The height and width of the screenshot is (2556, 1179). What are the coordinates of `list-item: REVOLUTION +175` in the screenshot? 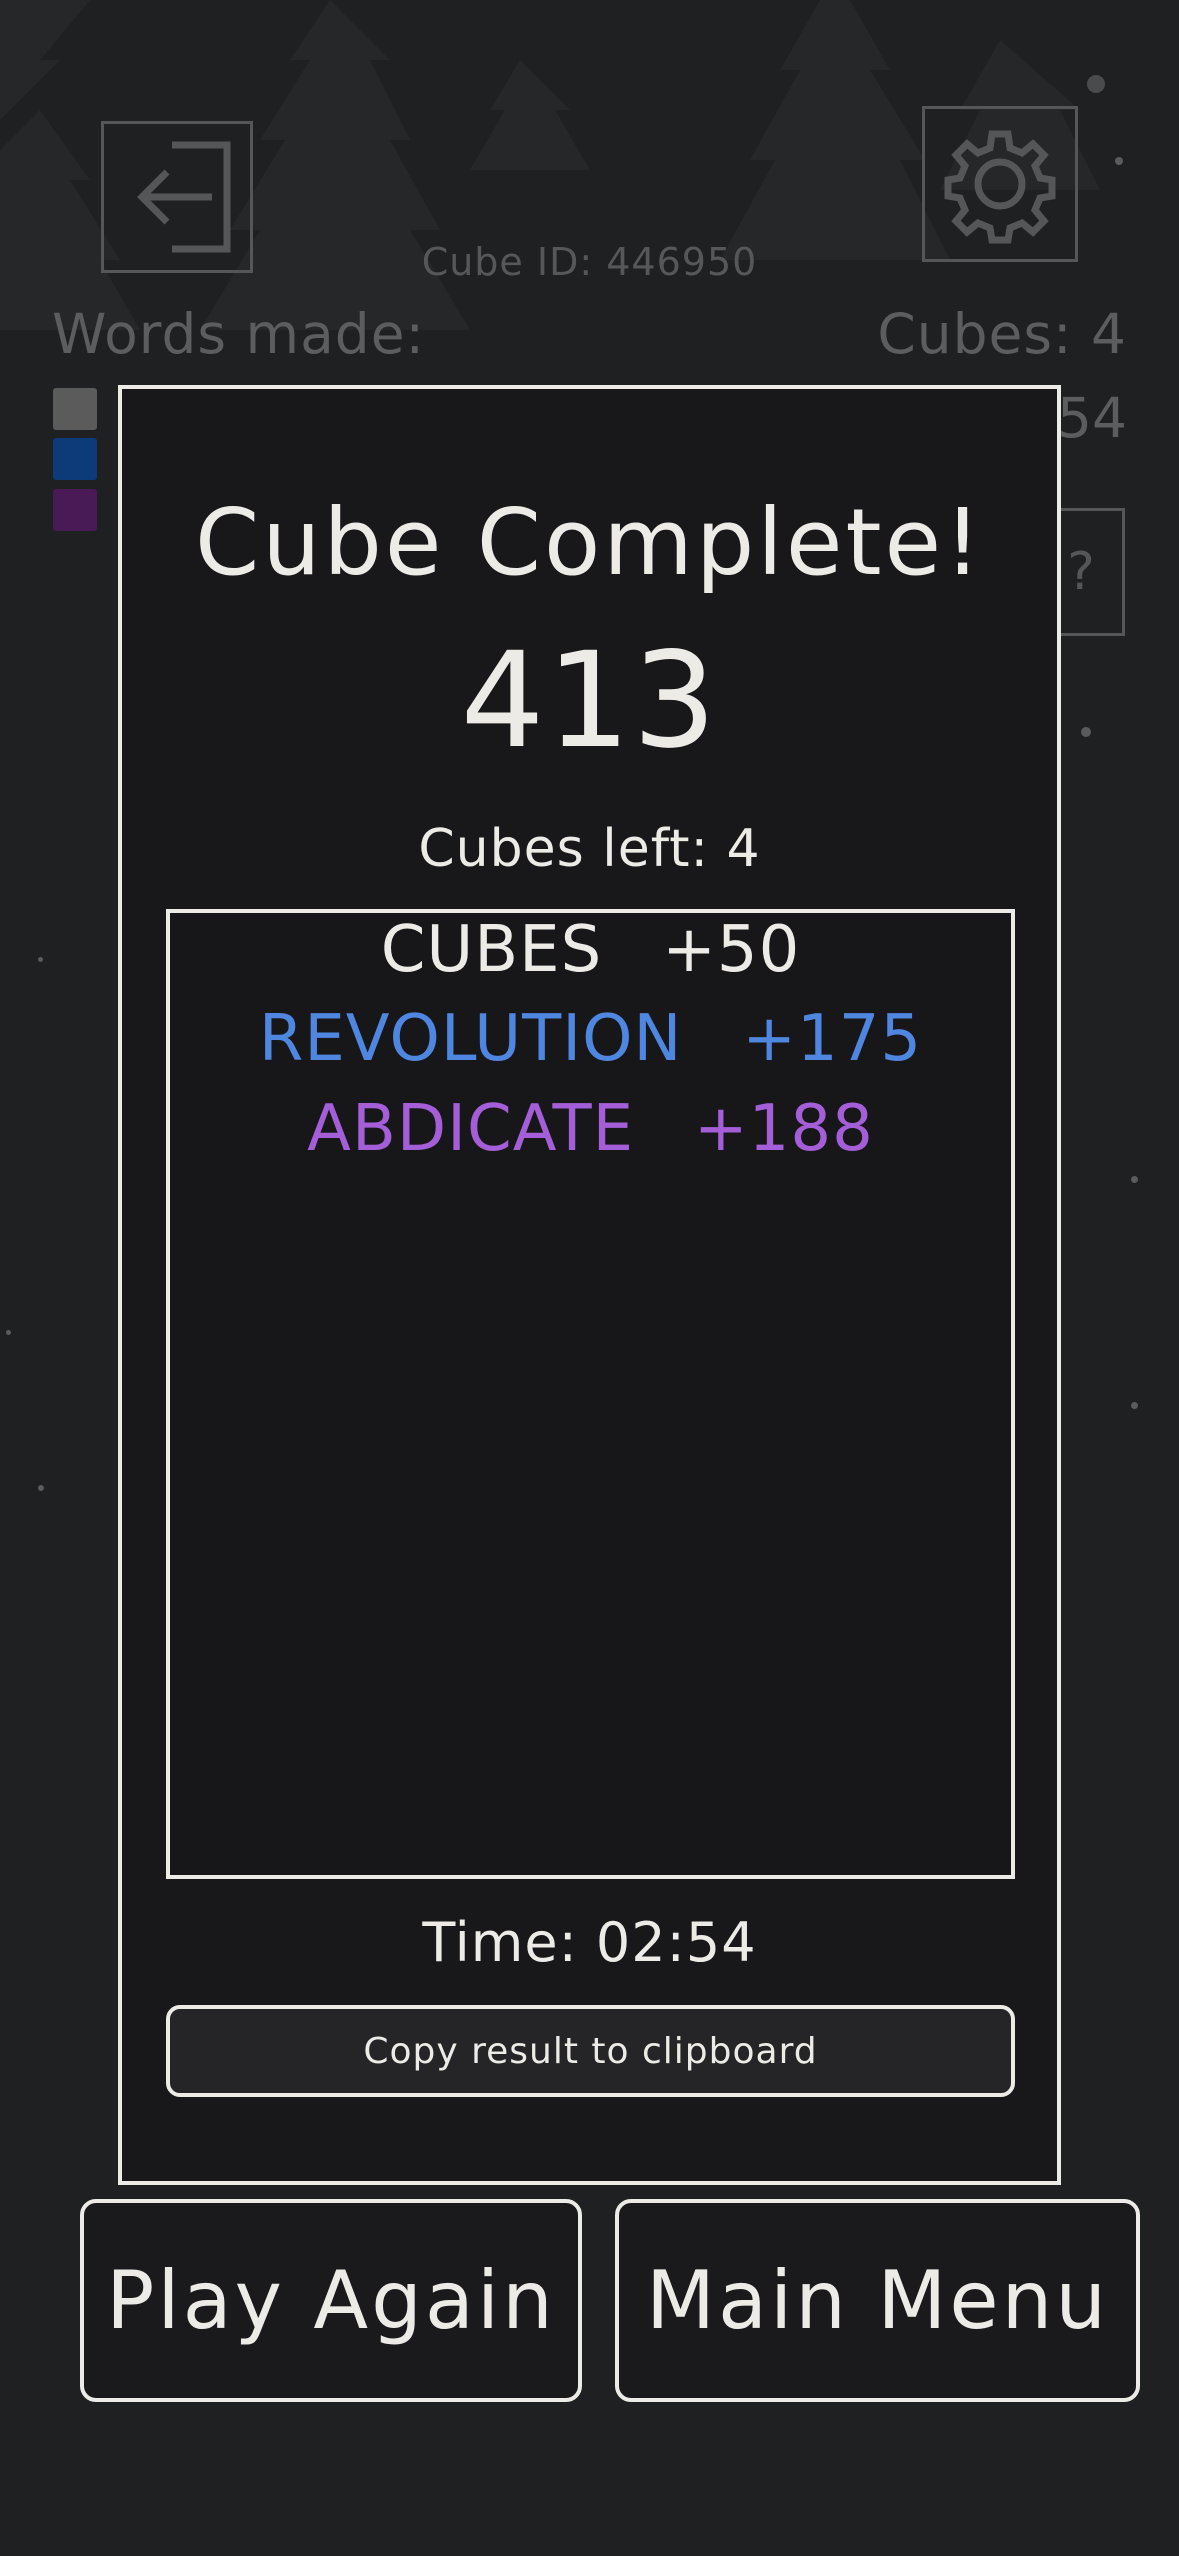 It's located at (590, 1039).